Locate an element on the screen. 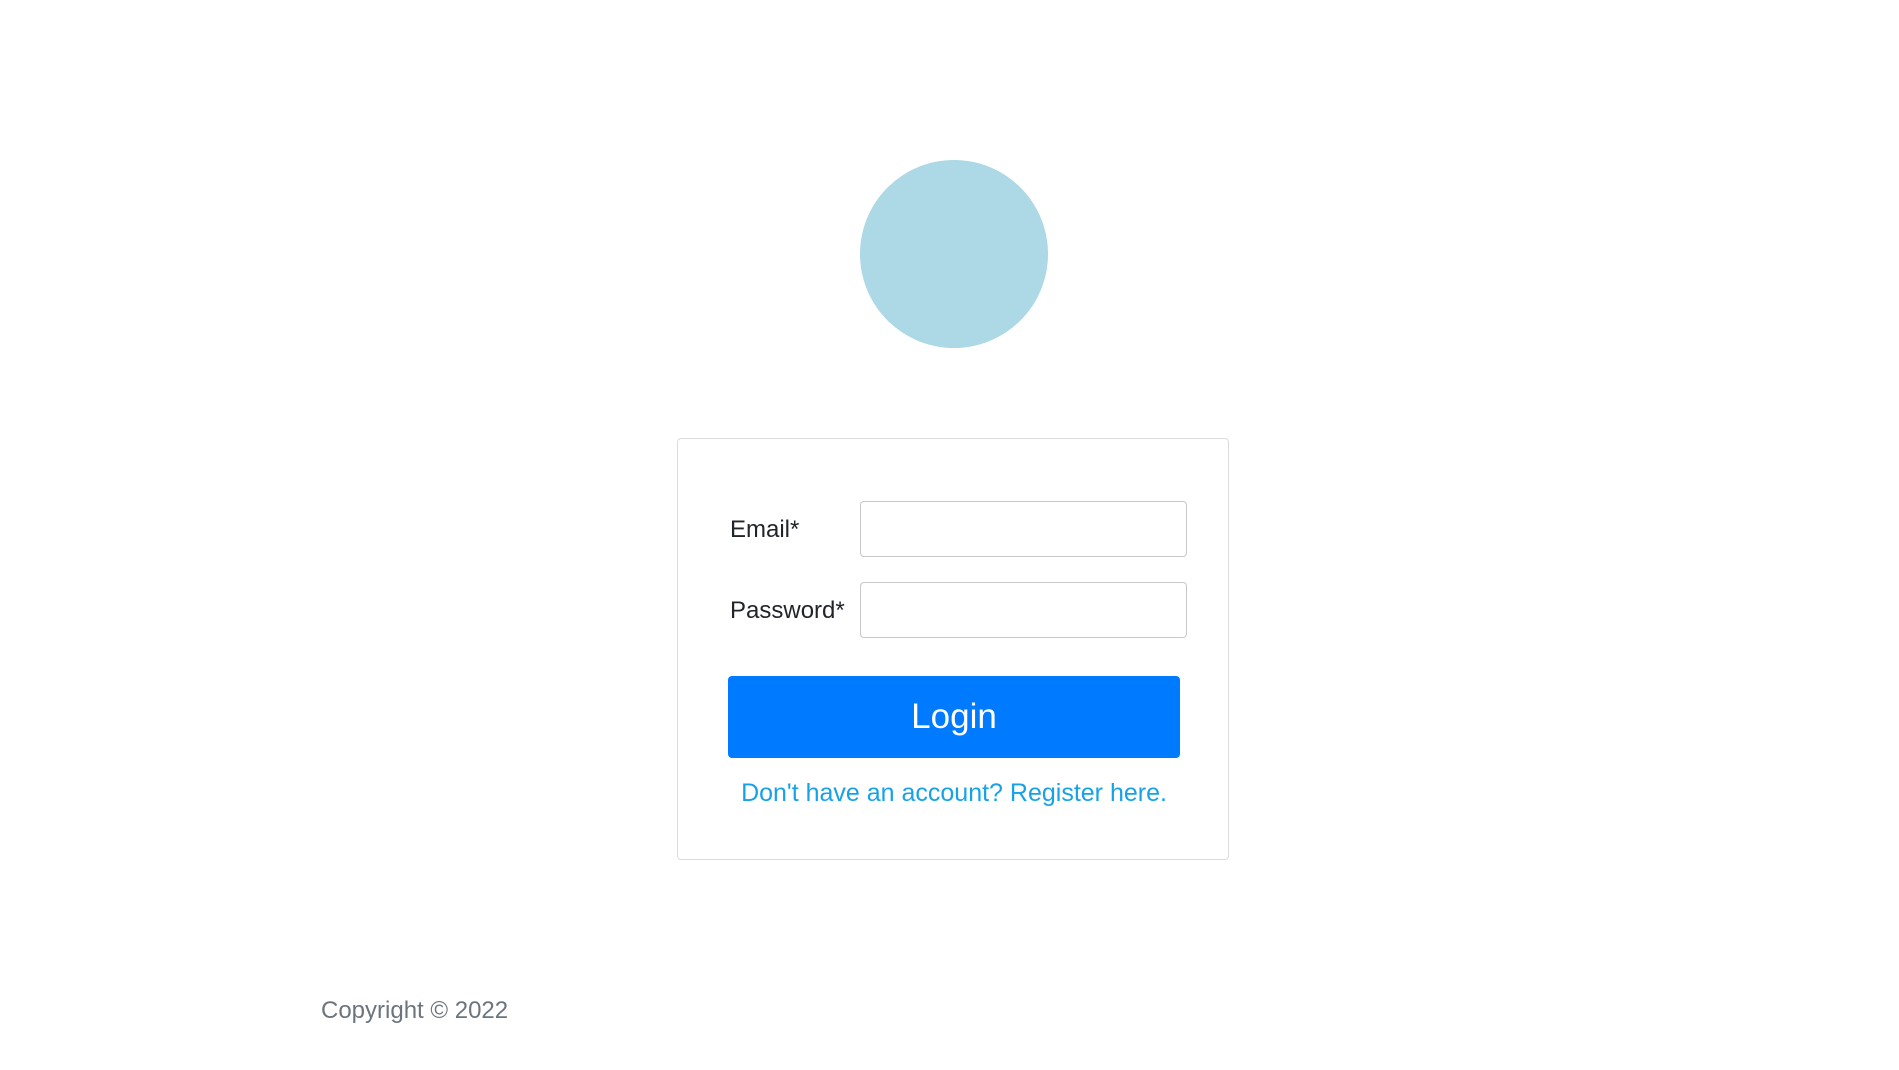 The height and width of the screenshot is (1070, 1899). footer-copyright: Copyright © 2022 is located at coordinates (415, 1010).